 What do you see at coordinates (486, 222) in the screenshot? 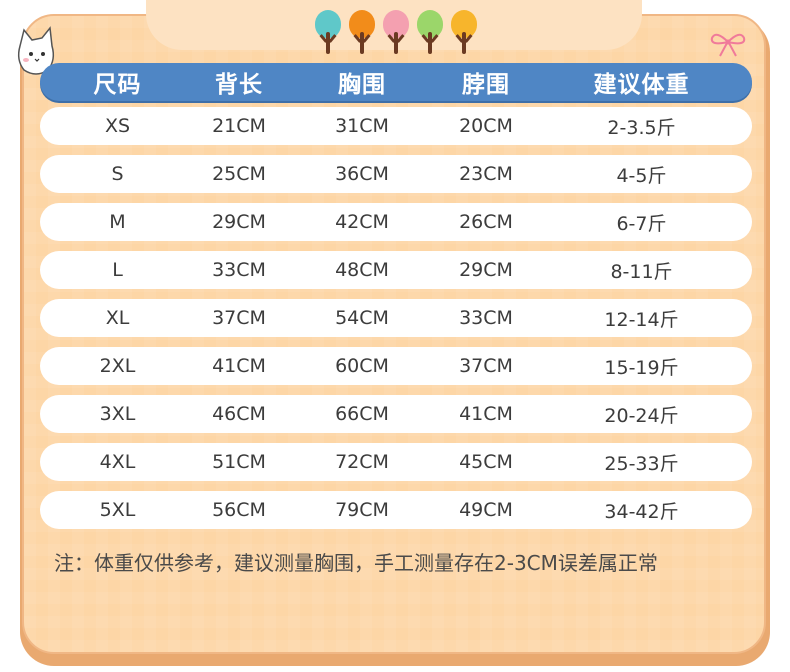
I see `cell-neck: 26CM` at bounding box center [486, 222].